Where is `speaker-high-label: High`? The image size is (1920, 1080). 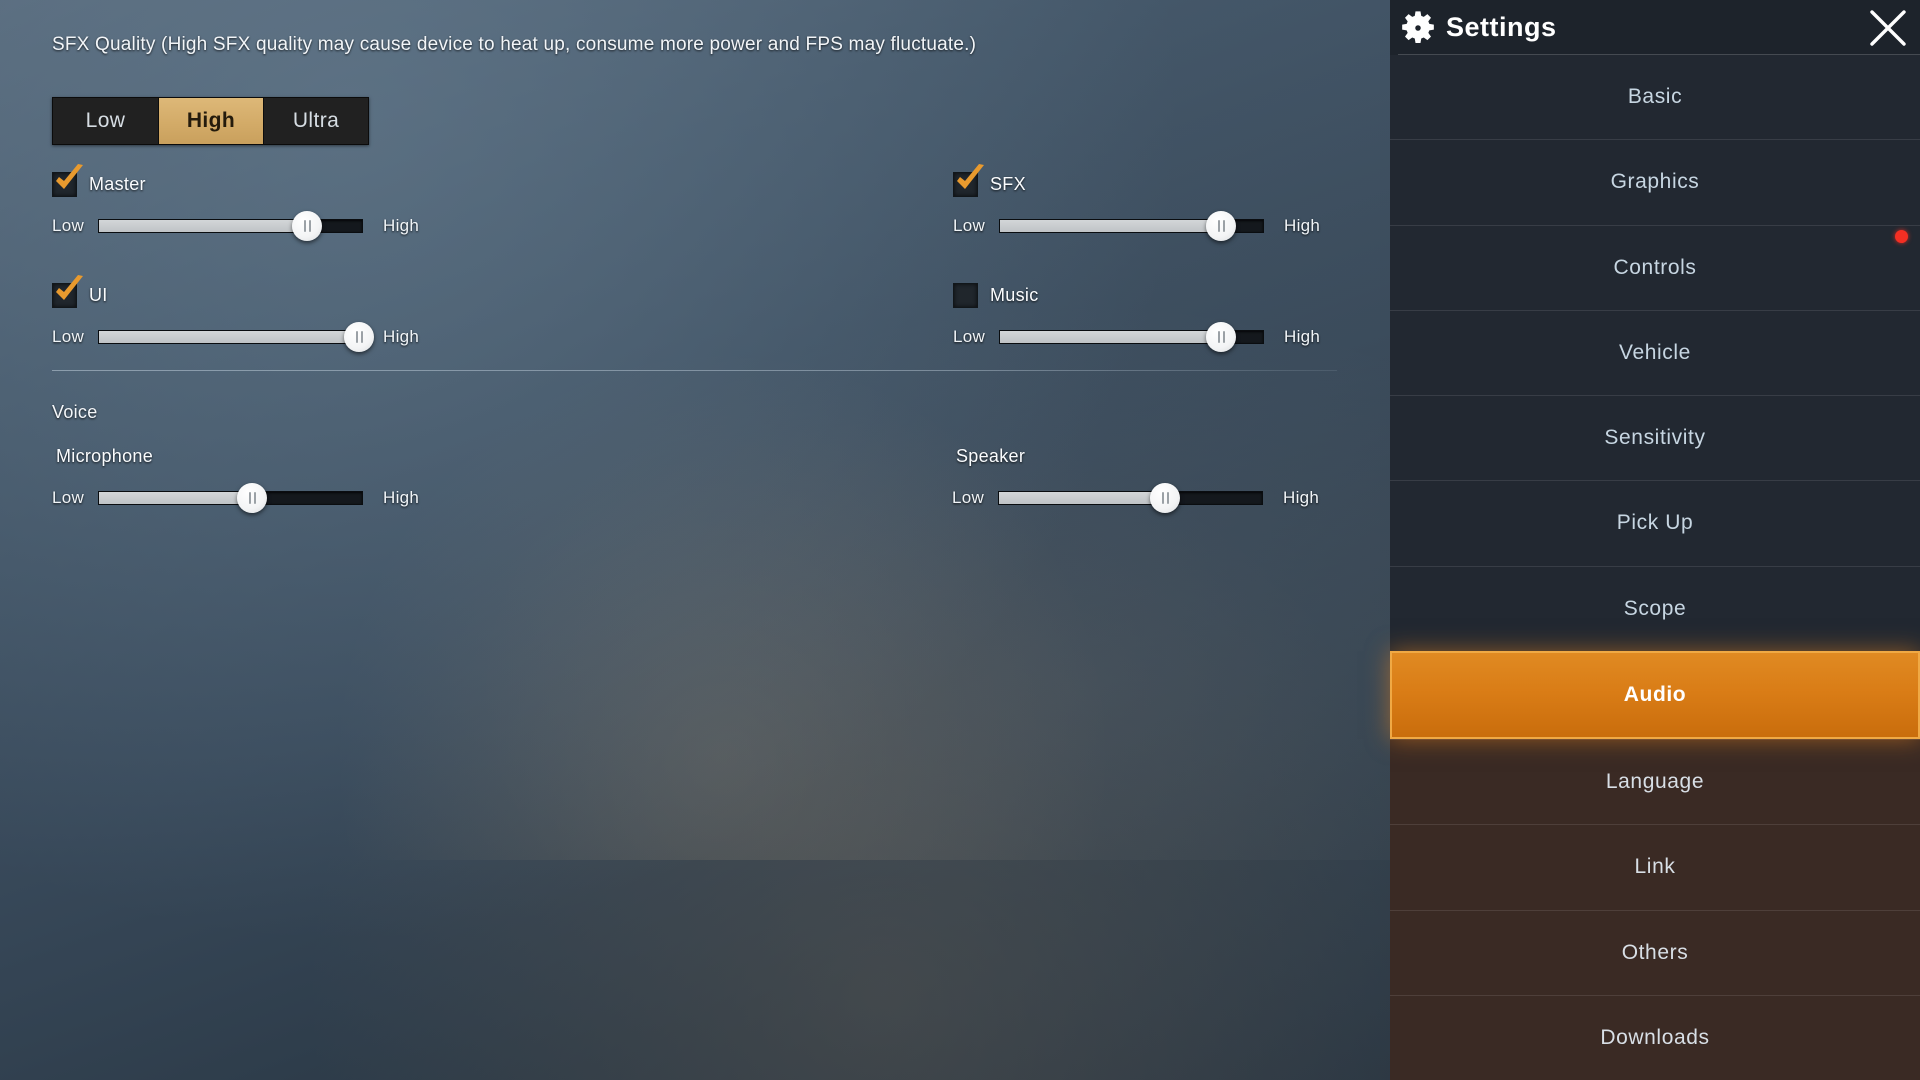 speaker-high-label: High is located at coordinates (1301, 497).